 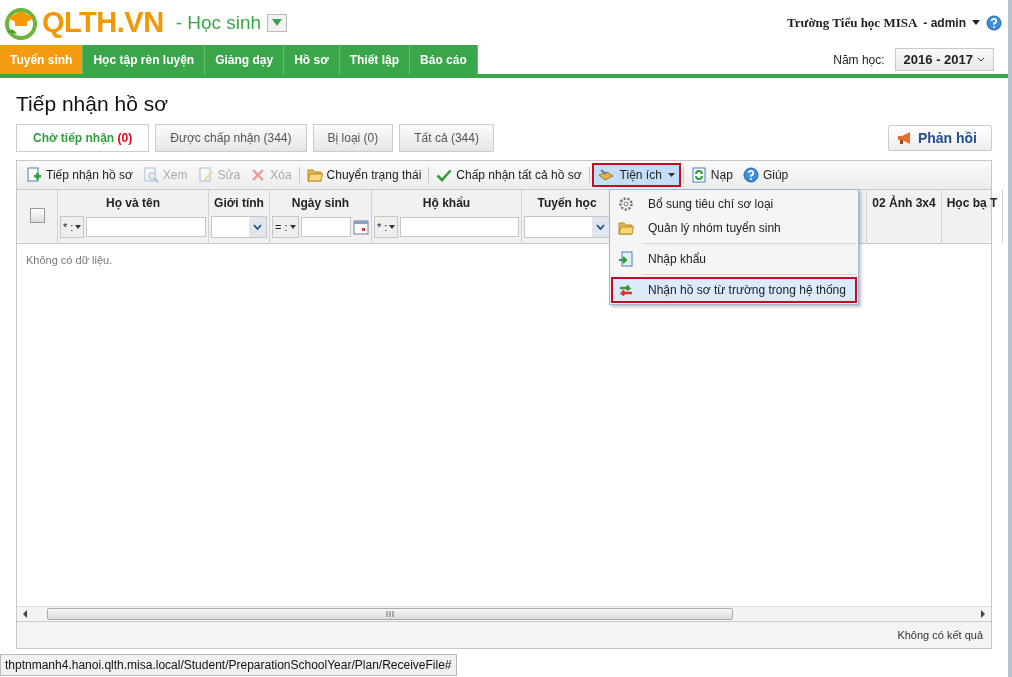 What do you see at coordinates (972, 203) in the screenshot?
I see `column-header: Học bạ T` at bounding box center [972, 203].